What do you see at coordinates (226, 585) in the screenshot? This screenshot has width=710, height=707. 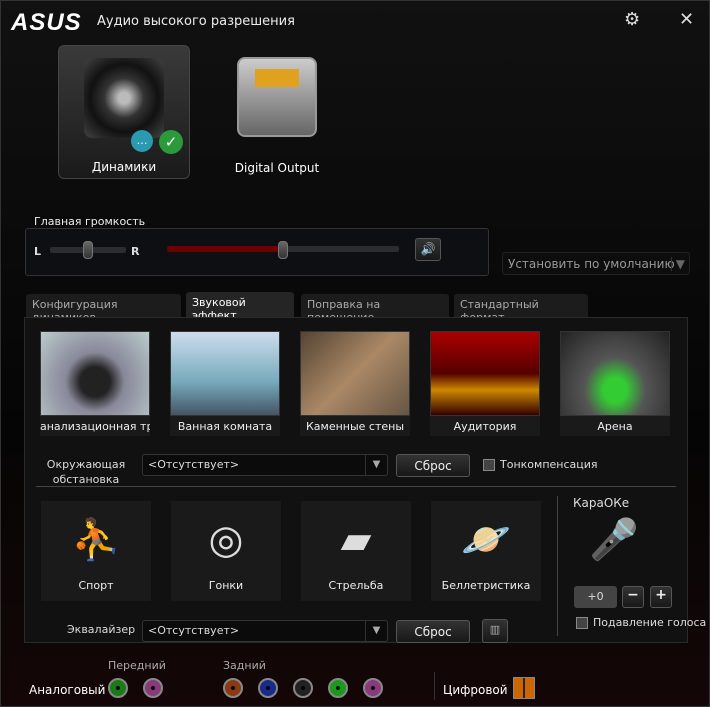 I see `effect-label: Гонки` at bounding box center [226, 585].